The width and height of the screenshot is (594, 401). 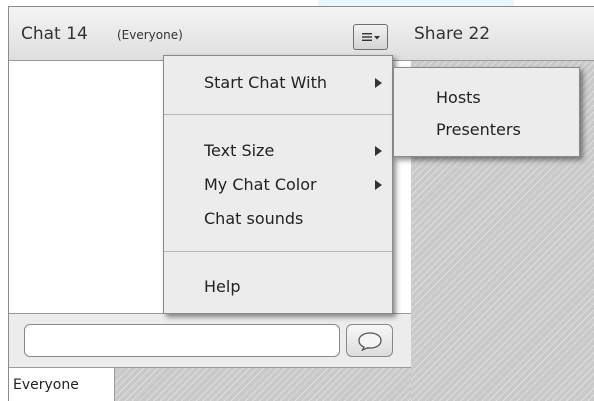 I want to click on chat-pod-title: Chat 14, so click(x=54, y=34).